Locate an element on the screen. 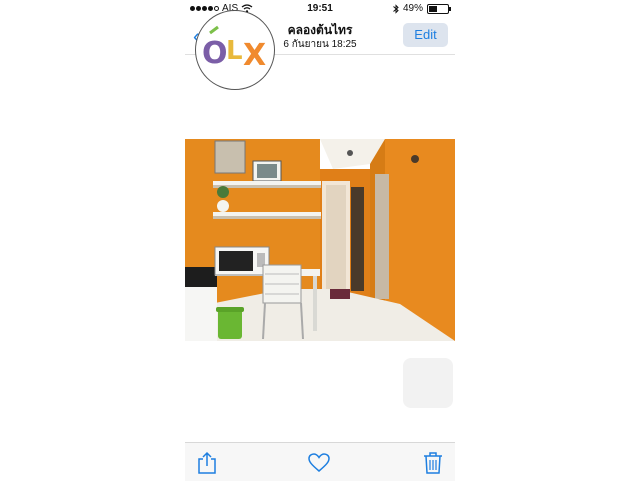 Image resolution: width=640 pixels, height=481 pixels. thumbnail-placeholder is located at coordinates (428, 383).